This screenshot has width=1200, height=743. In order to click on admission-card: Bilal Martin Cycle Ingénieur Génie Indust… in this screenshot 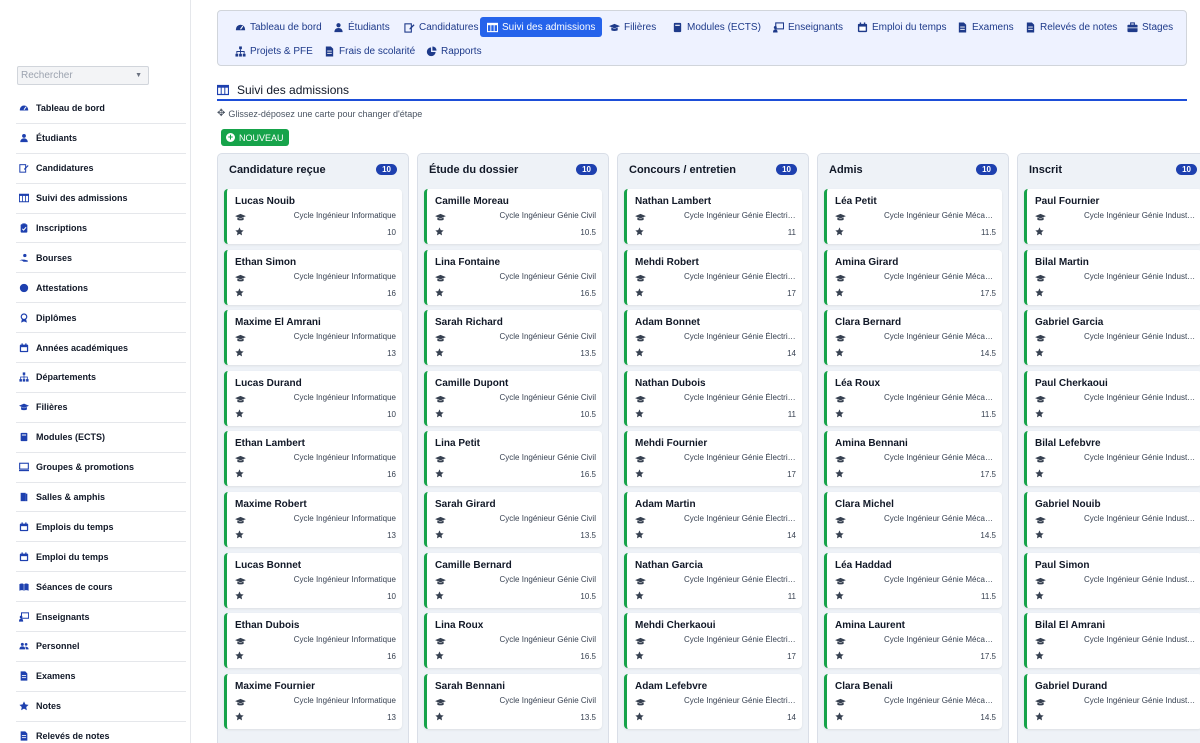, I will do `click(1112, 277)`.